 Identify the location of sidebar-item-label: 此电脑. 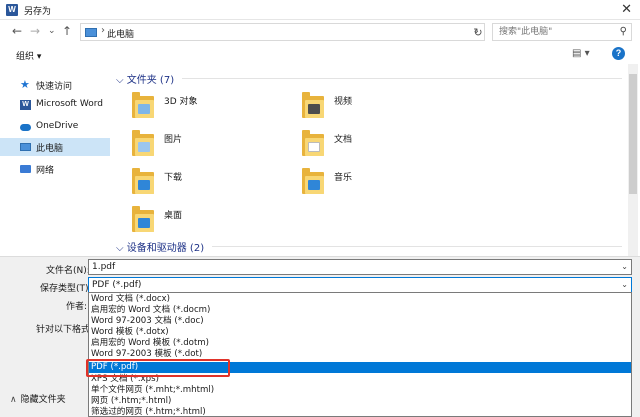
(50, 149).